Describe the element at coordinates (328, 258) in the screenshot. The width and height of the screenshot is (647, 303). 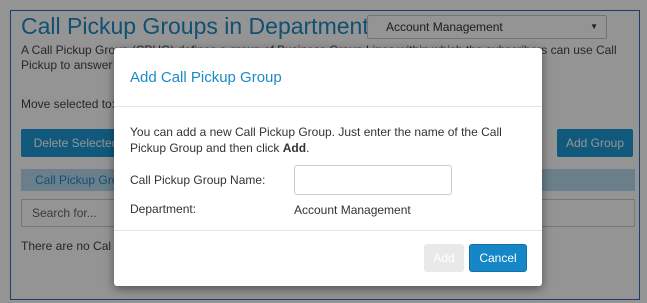
I see `modal-footer: Add Cancel` at that location.